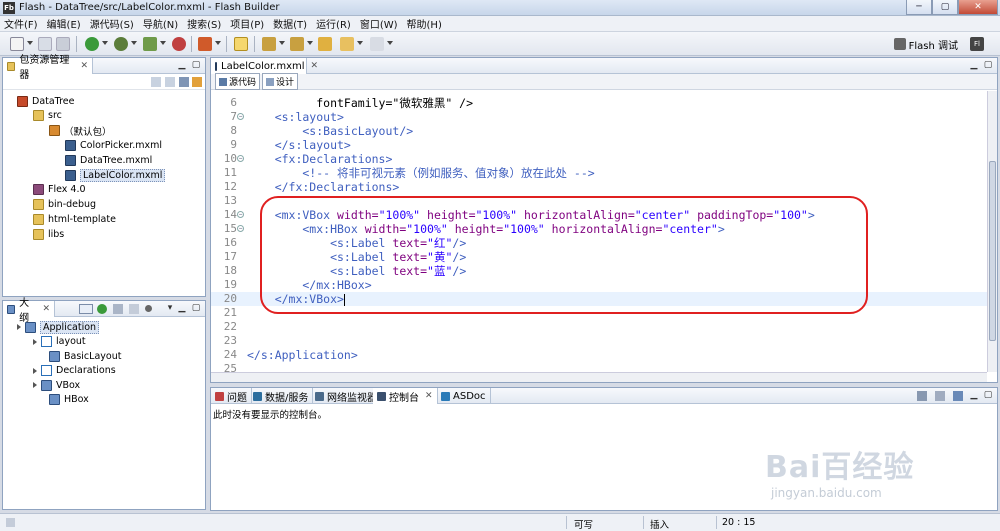 Image resolution: width=1000 pixels, height=531 pixels. Describe the element at coordinates (377, 44) in the screenshot. I see `forward-arrow-icon` at that location.